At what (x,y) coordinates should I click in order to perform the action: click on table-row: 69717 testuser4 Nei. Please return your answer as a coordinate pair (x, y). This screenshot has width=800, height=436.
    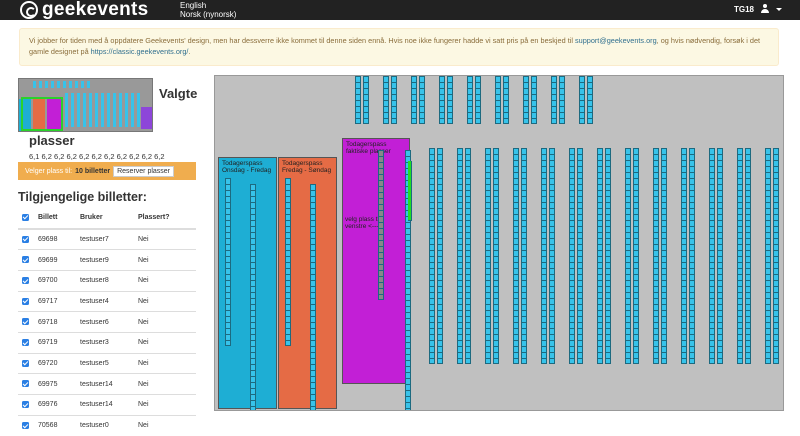
    Looking at the image, I should click on (107, 301).